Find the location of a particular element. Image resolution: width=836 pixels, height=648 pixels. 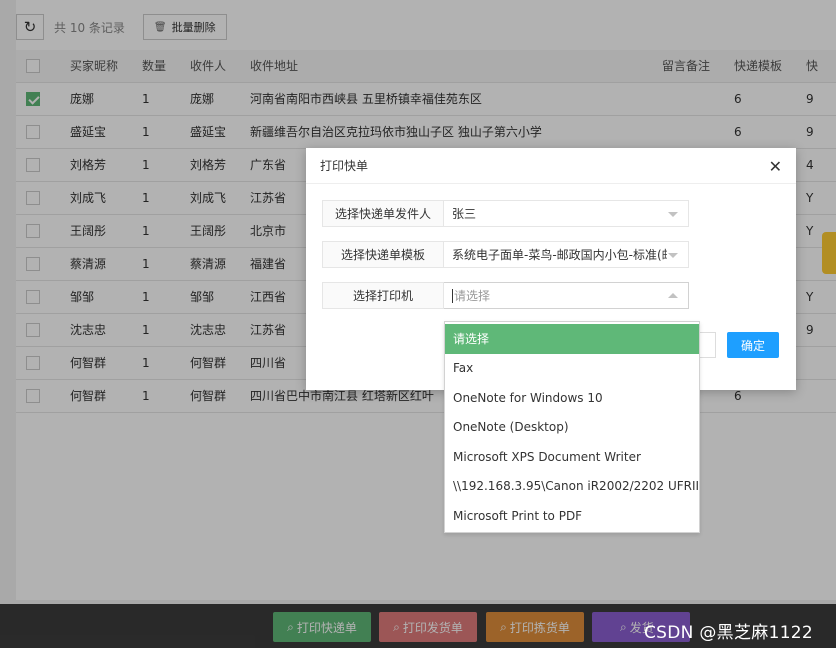

ok-button: 确定 is located at coordinates (753, 345).